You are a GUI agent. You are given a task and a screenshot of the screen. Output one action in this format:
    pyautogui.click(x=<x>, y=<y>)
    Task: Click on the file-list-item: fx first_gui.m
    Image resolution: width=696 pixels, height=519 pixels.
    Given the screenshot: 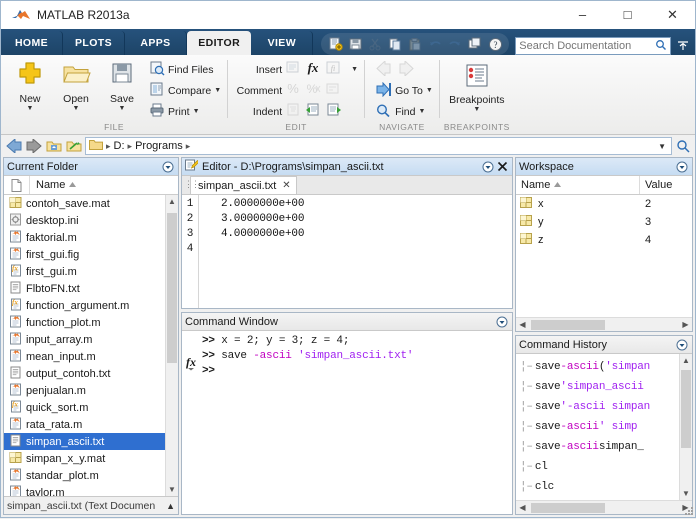 What is the action you would take?
    pyautogui.click(x=91, y=271)
    